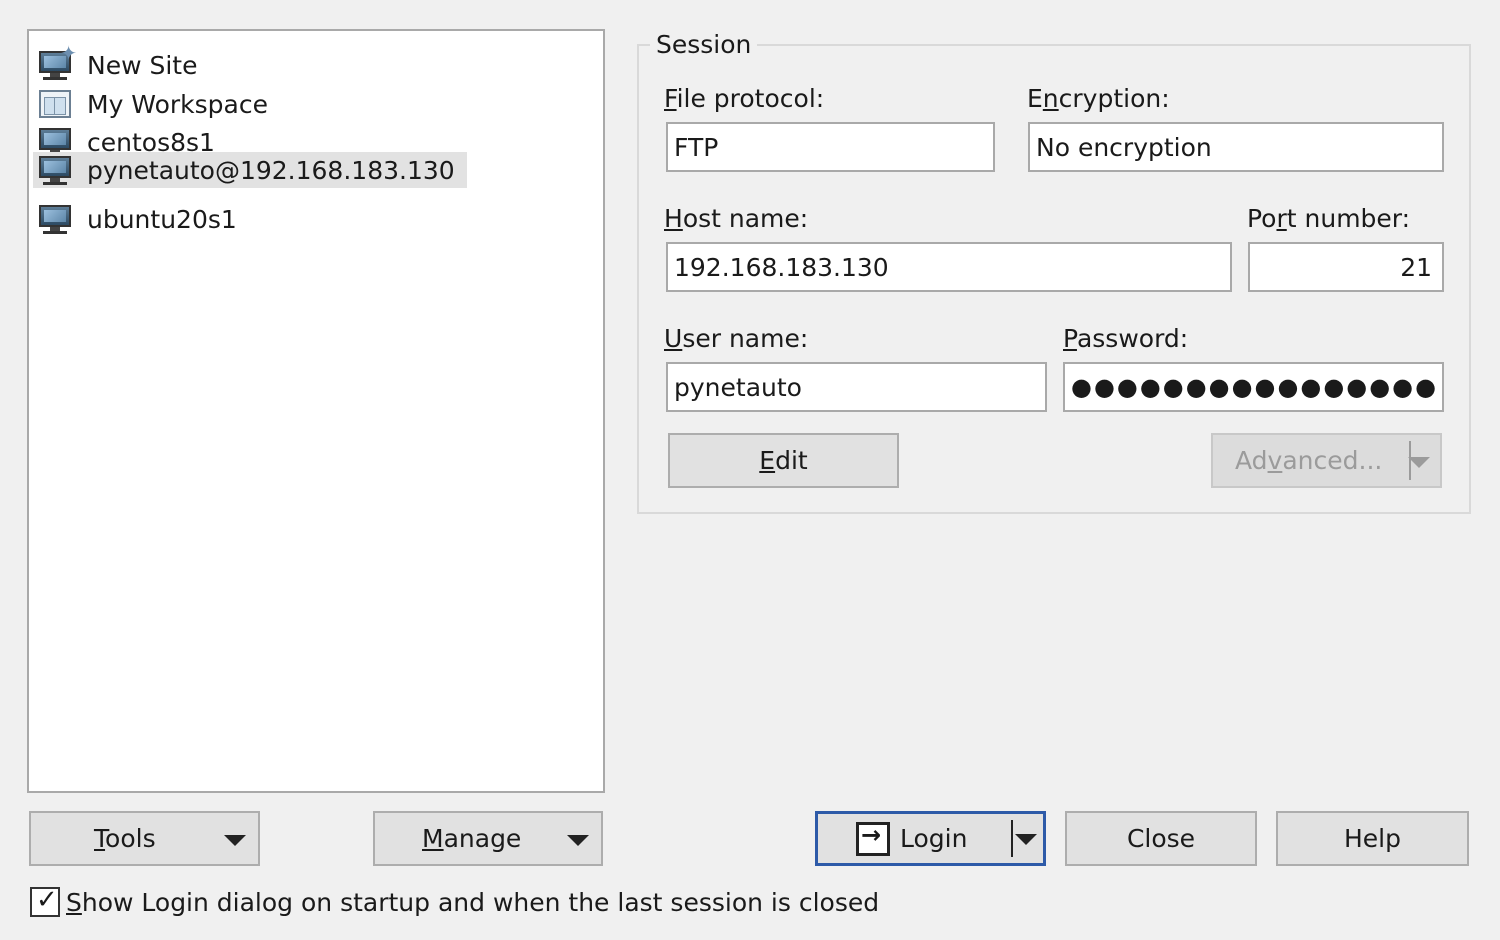  I want to click on tree-item-ubuntu20s1: ubuntu20s1, so click(143, 219).